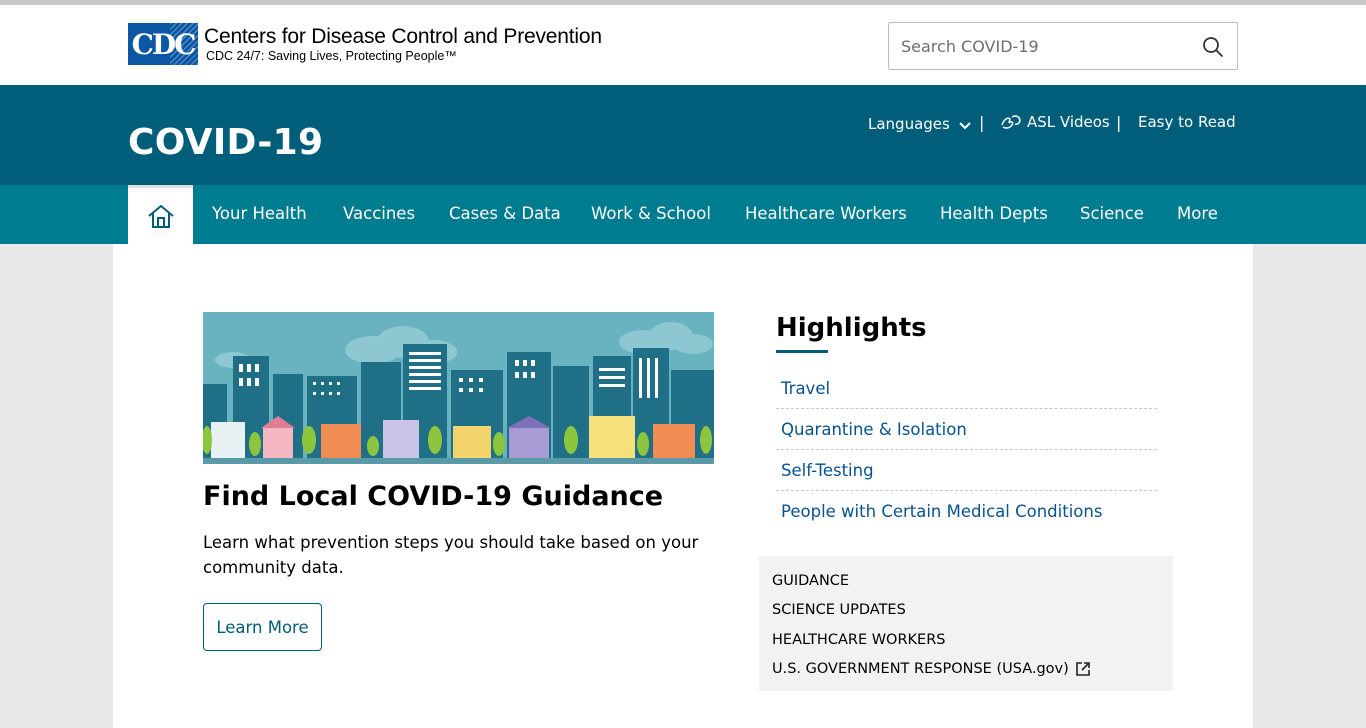 The image size is (1366, 728). I want to click on list-item: Travel, so click(966, 388).